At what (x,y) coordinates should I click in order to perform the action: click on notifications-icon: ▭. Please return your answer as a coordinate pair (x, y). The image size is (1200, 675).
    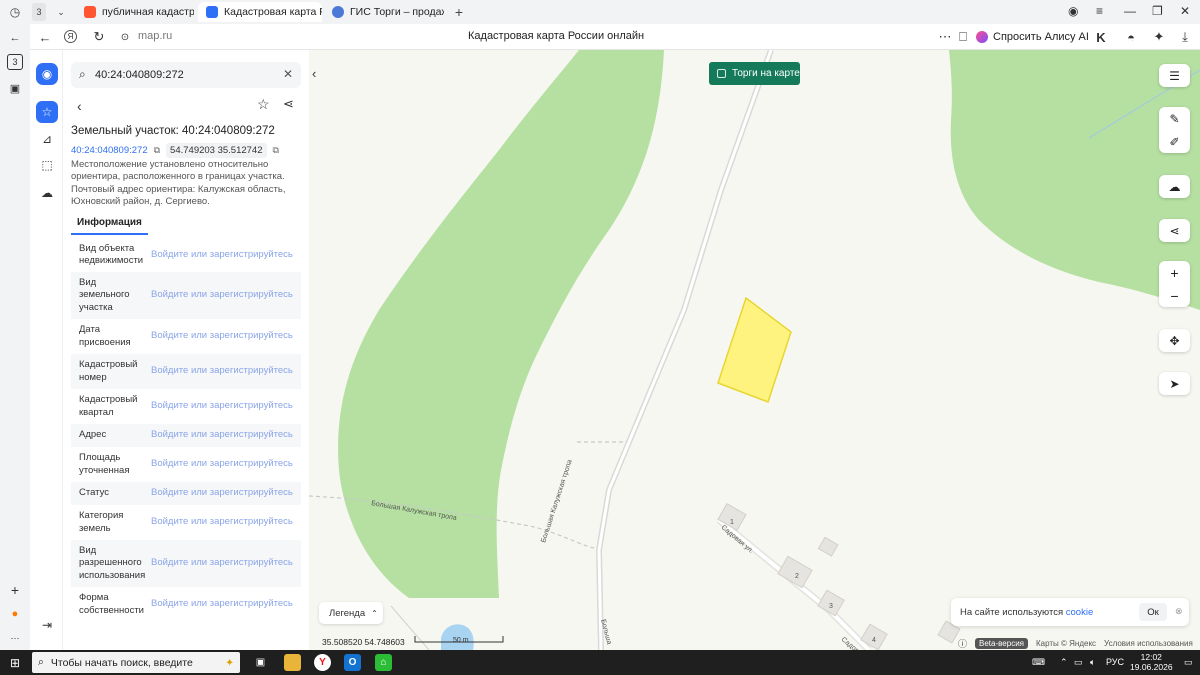
    Looking at the image, I should click on (1188, 662).